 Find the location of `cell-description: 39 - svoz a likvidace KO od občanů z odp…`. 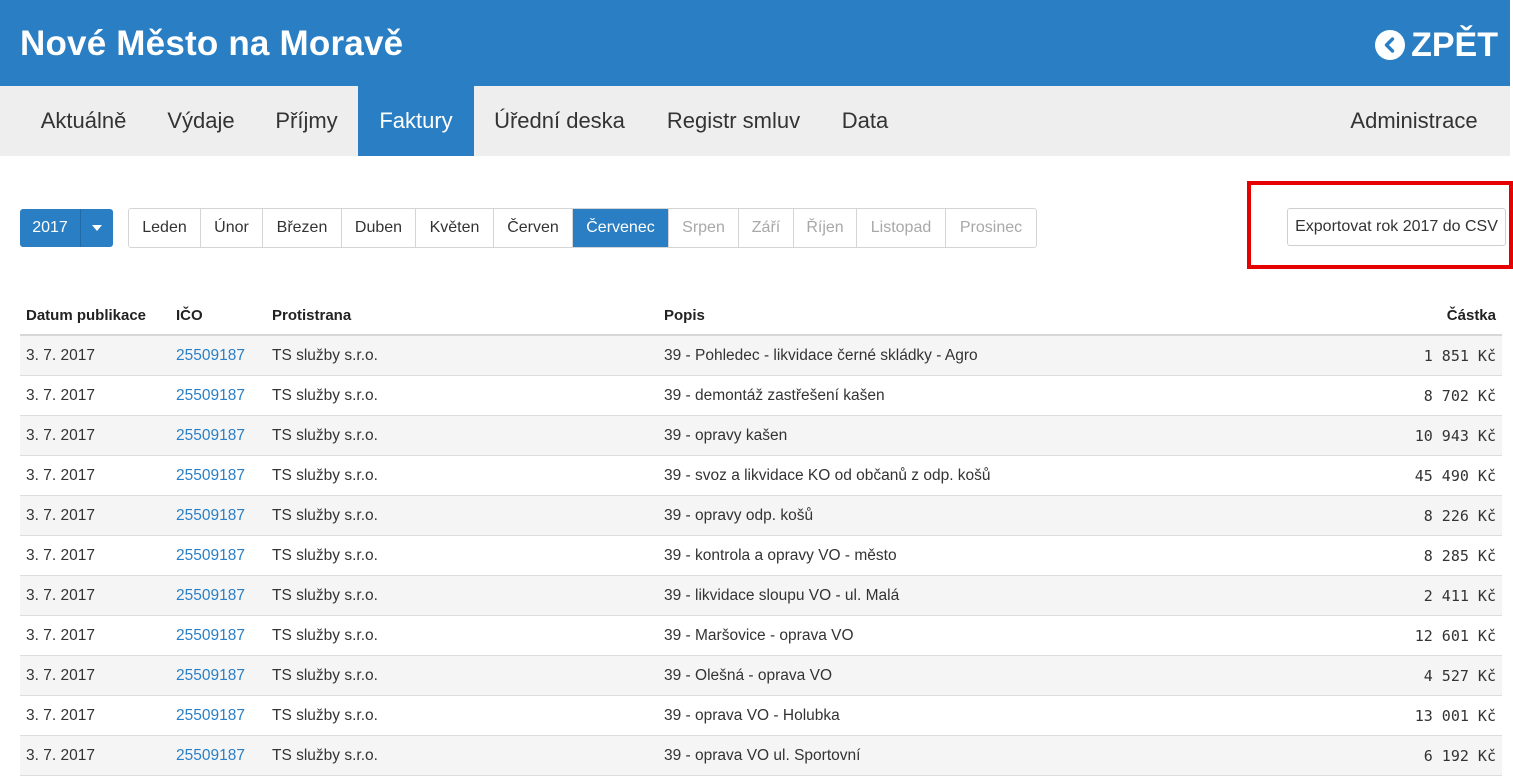

cell-description: 39 - svoz a likvidace KO od občanů z odp… is located at coordinates (989, 475).